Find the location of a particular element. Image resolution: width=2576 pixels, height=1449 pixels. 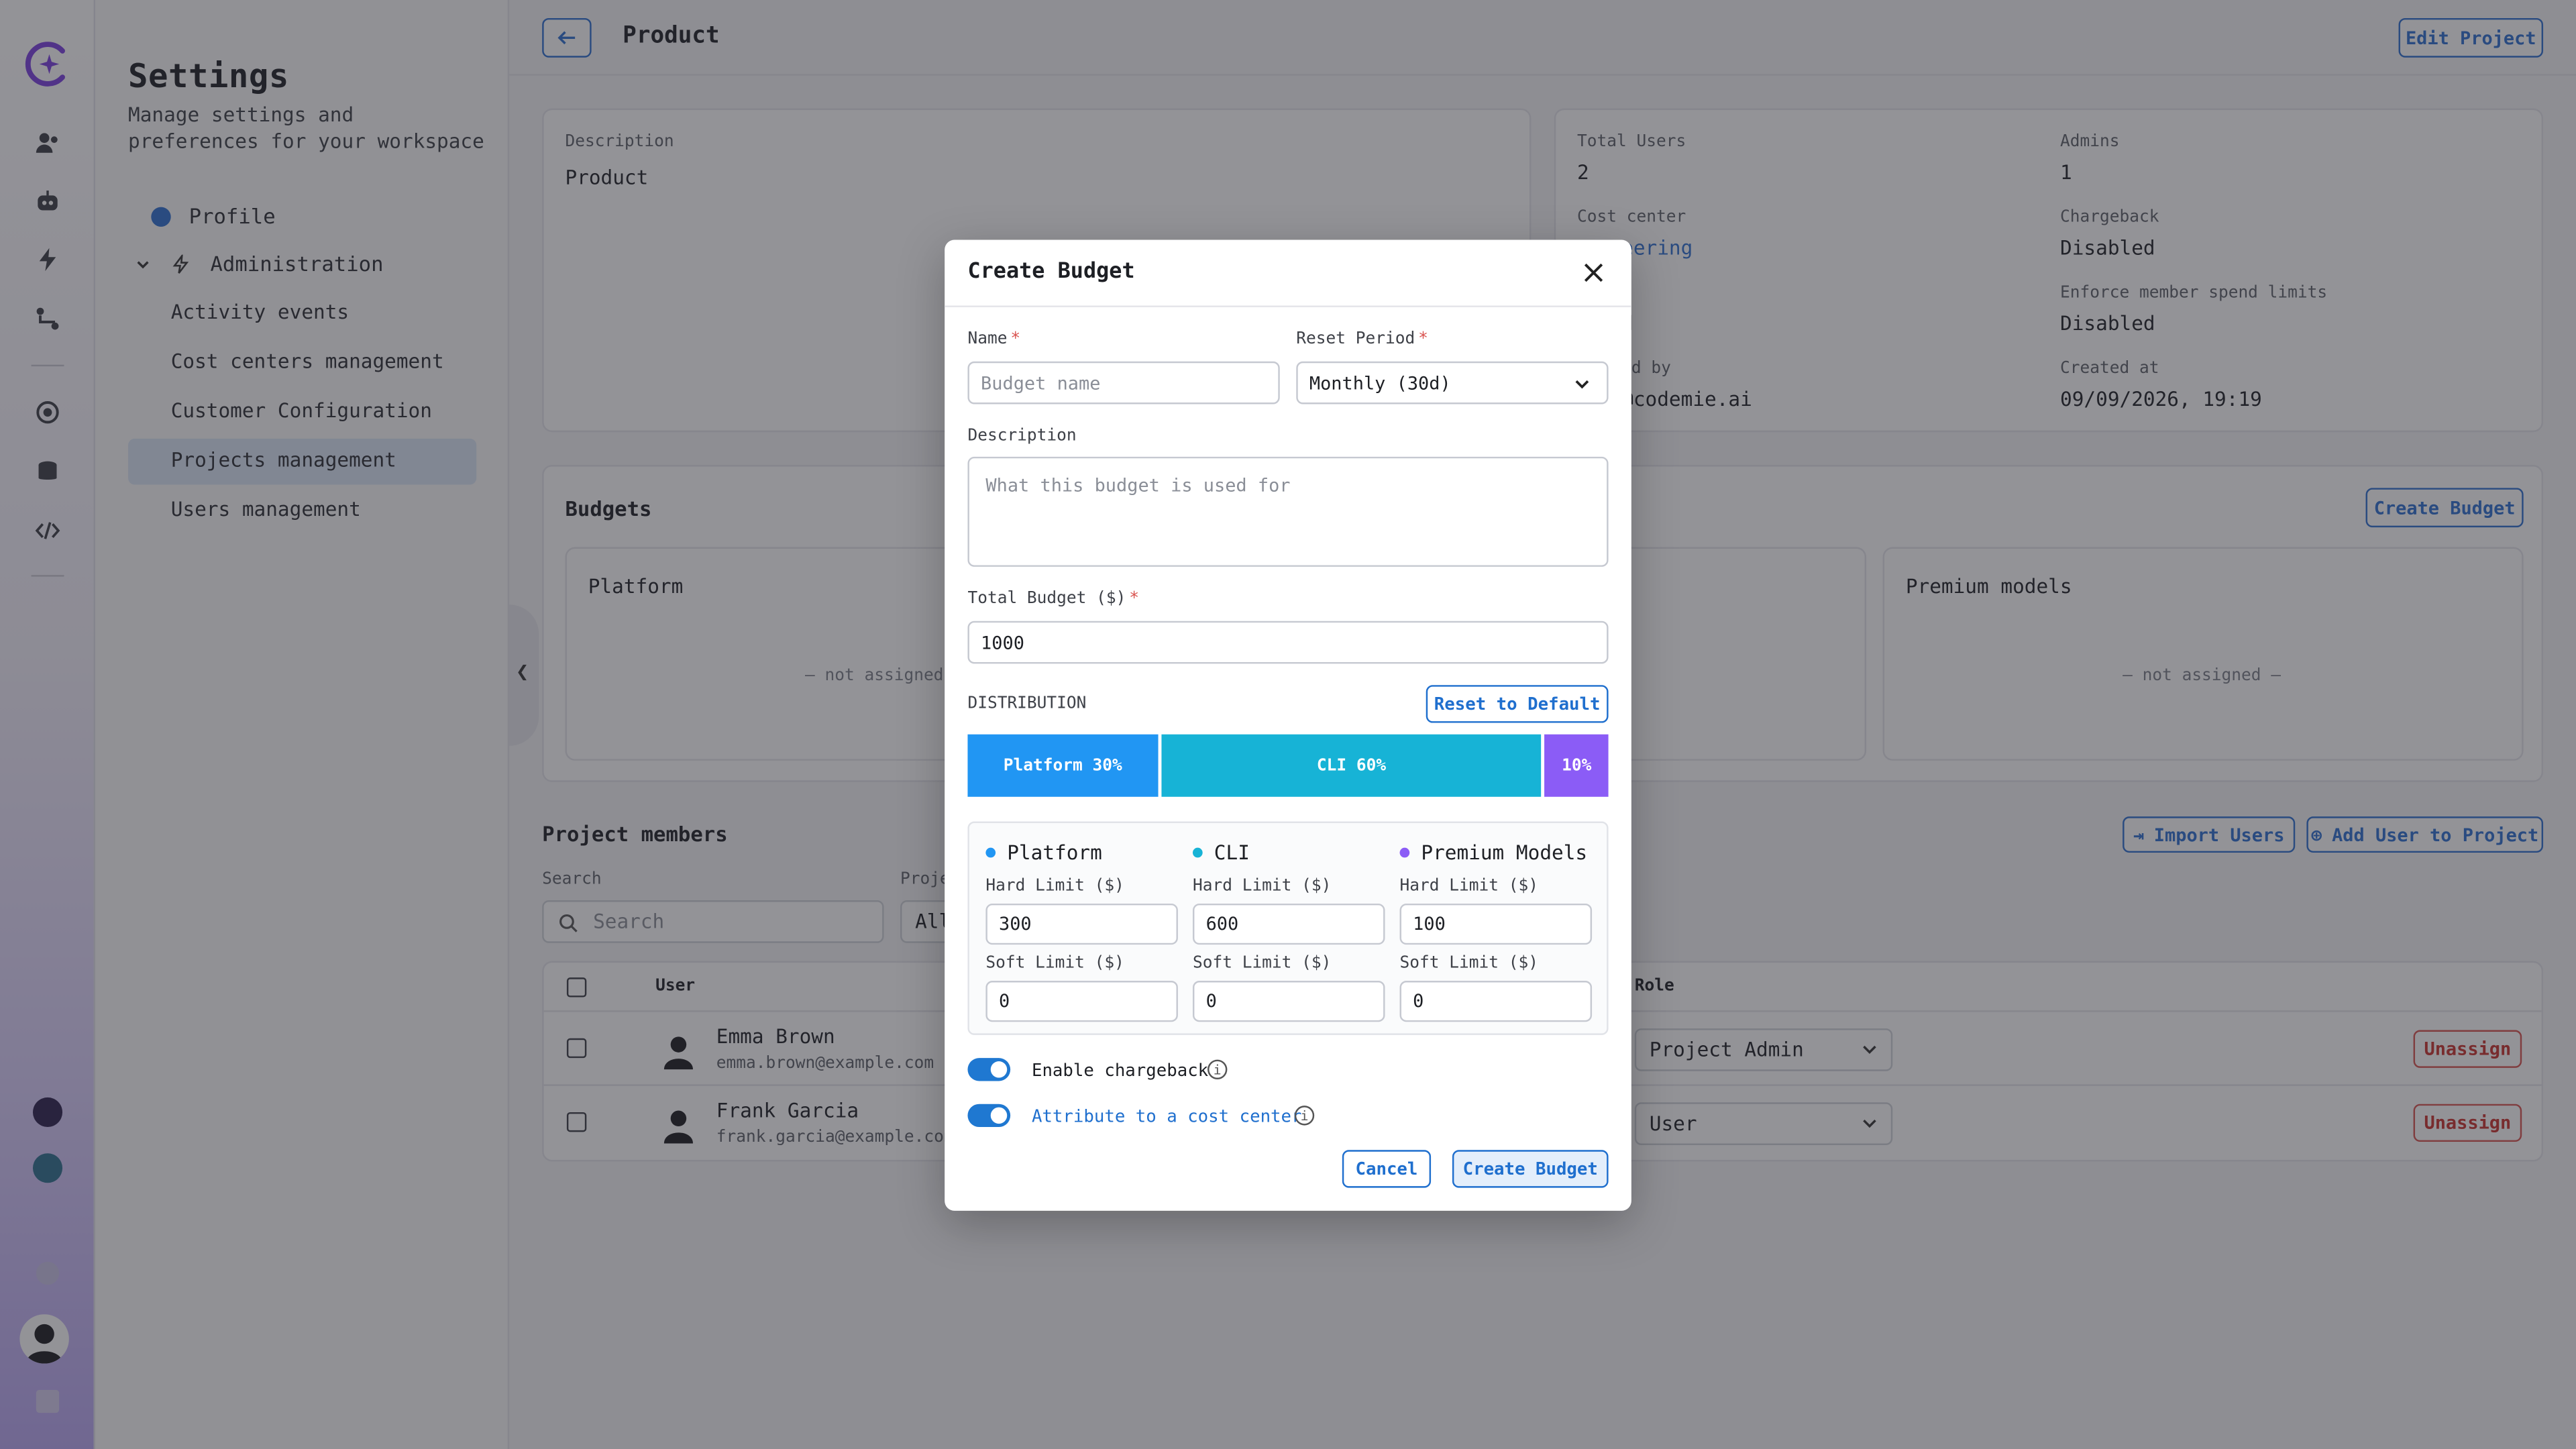

distribution-bar: Platform 30% CLI 60% 10% is located at coordinates (1288, 765).